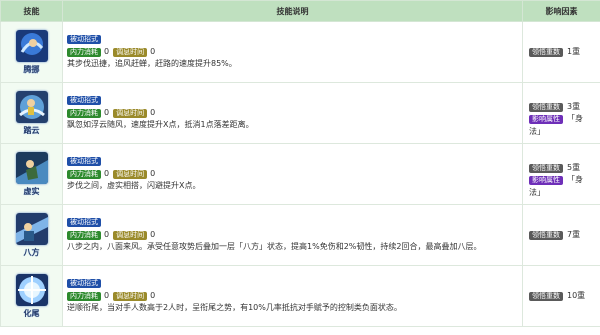 The width and height of the screenshot is (600, 335). Describe the element at coordinates (31, 167) in the screenshot. I see `skill-icon-xushi` at that location.